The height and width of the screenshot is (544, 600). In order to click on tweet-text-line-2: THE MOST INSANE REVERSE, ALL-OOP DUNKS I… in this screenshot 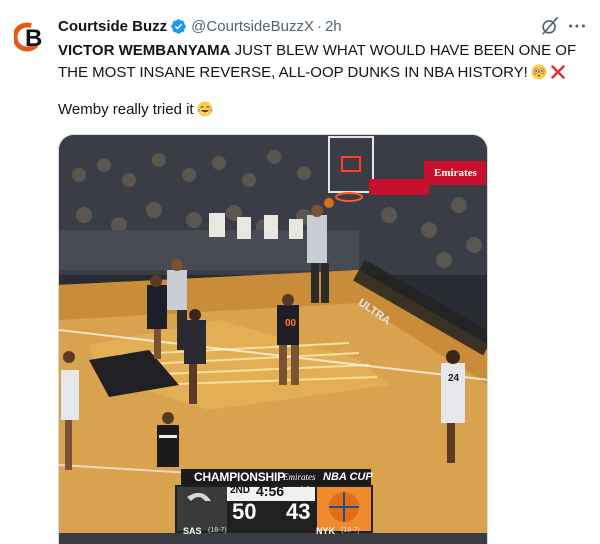, I will do `click(323, 73)`.